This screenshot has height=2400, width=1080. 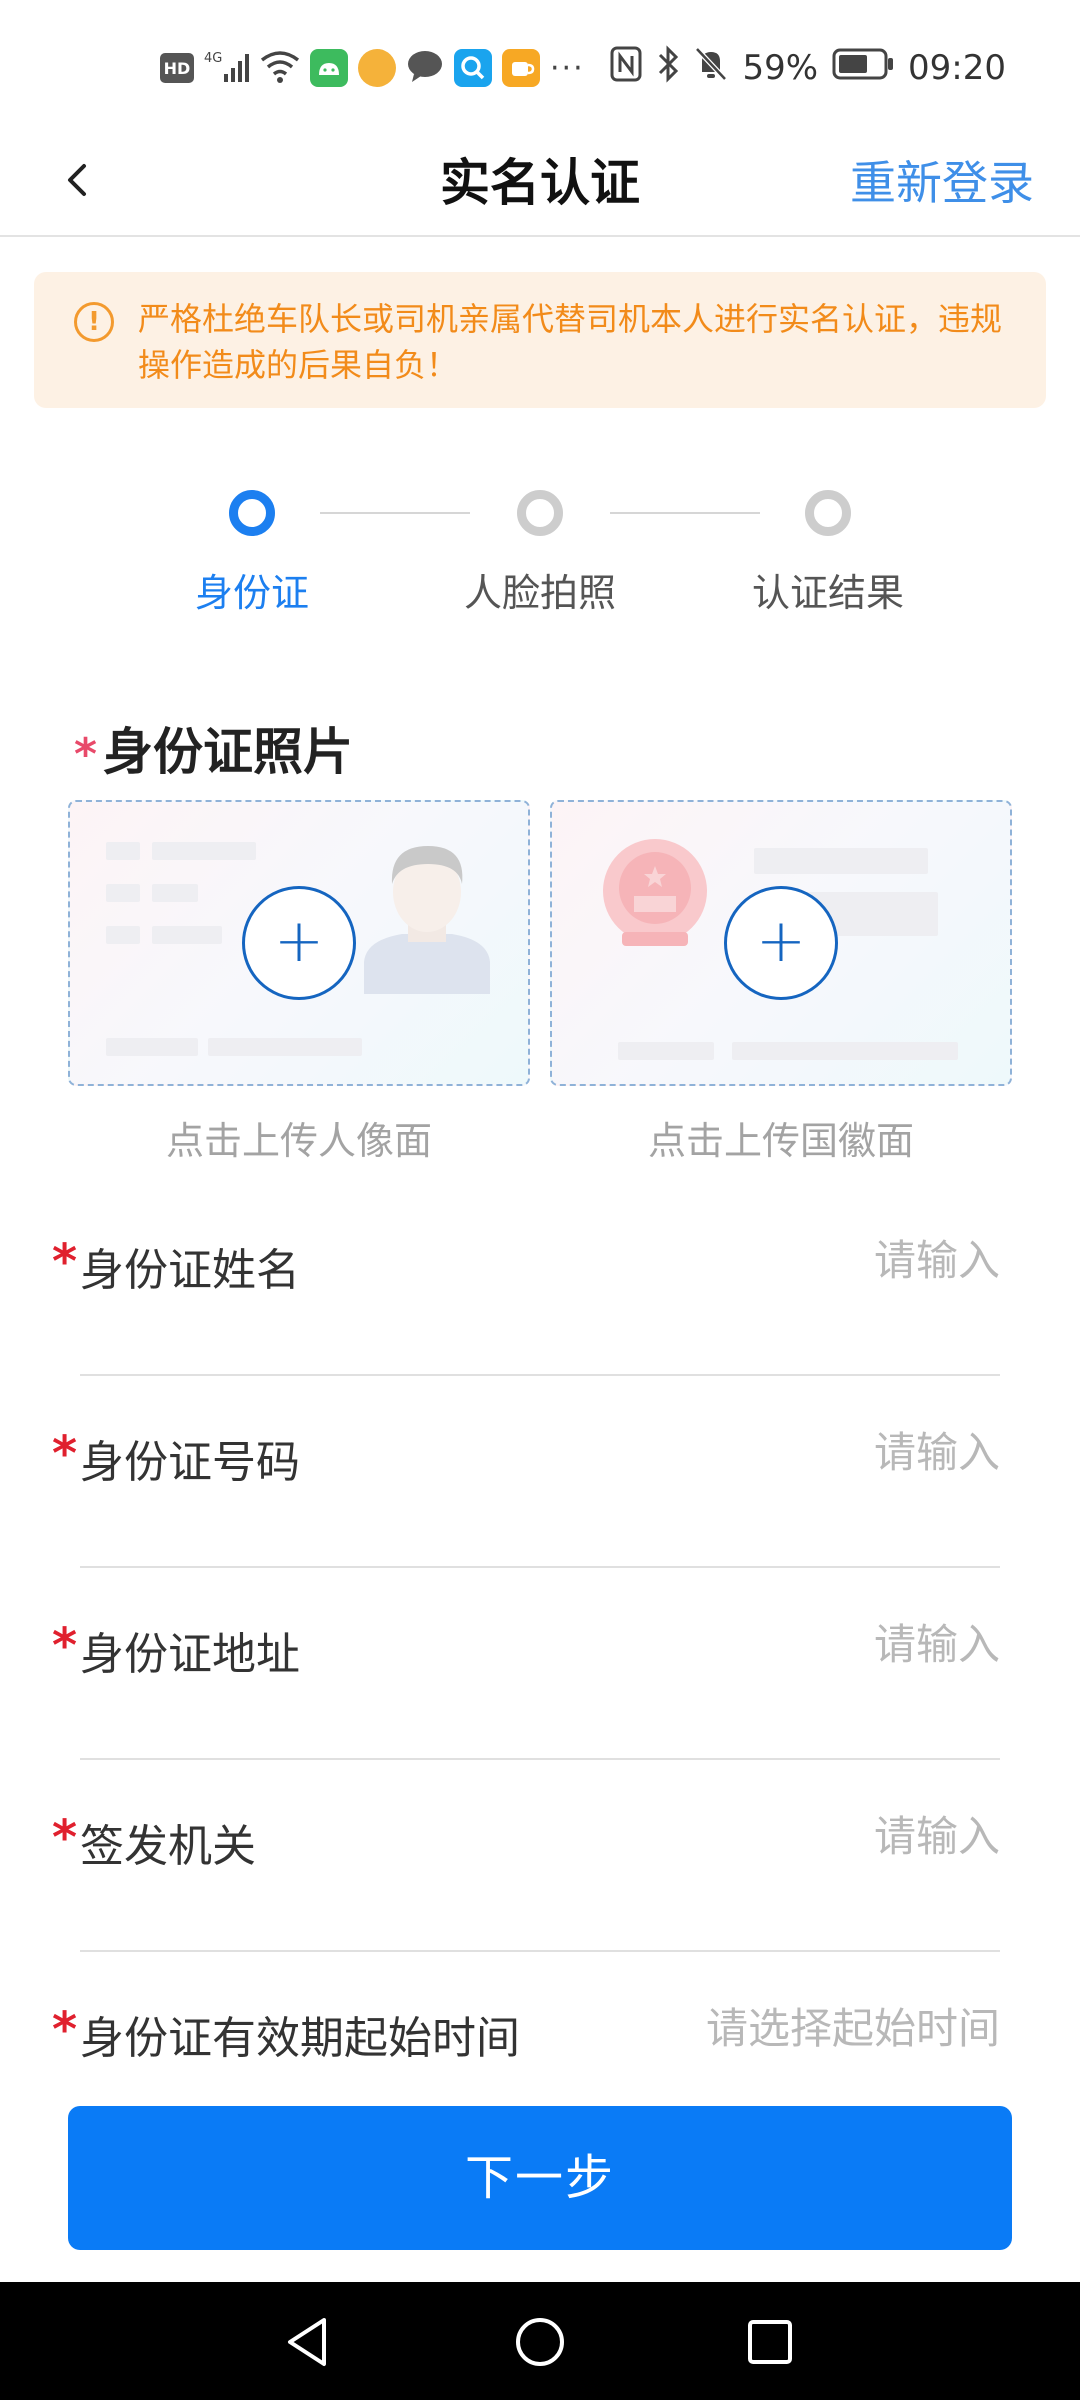 What do you see at coordinates (251, 593) in the screenshot?
I see `step-label: 身份证` at bounding box center [251, 593].